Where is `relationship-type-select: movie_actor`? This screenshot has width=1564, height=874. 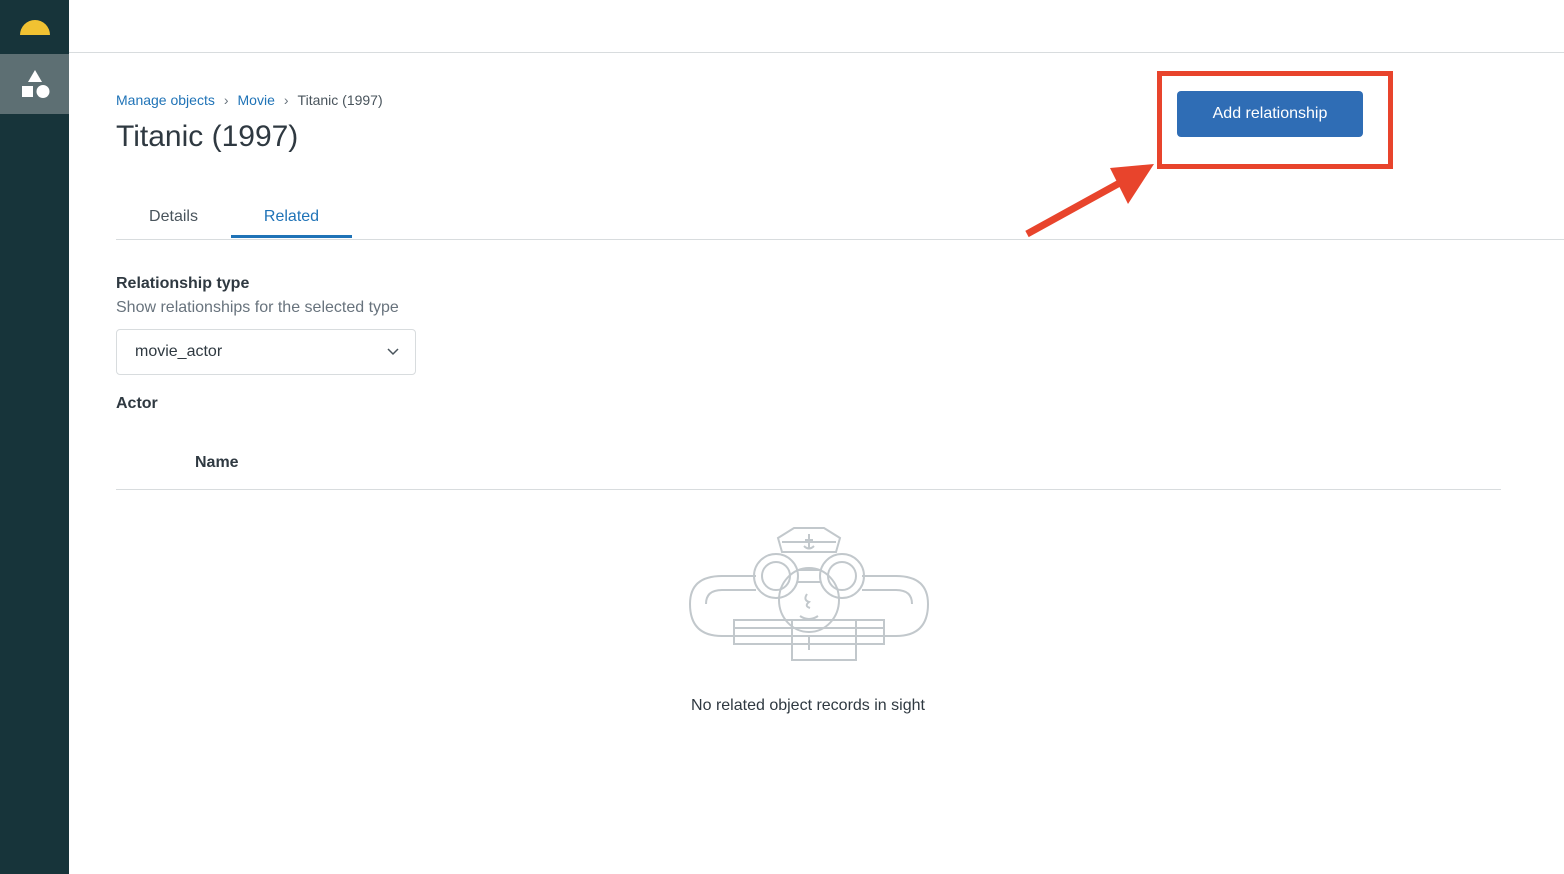 relationship-type-select: movie_actor is located at coordinates (266, 352).